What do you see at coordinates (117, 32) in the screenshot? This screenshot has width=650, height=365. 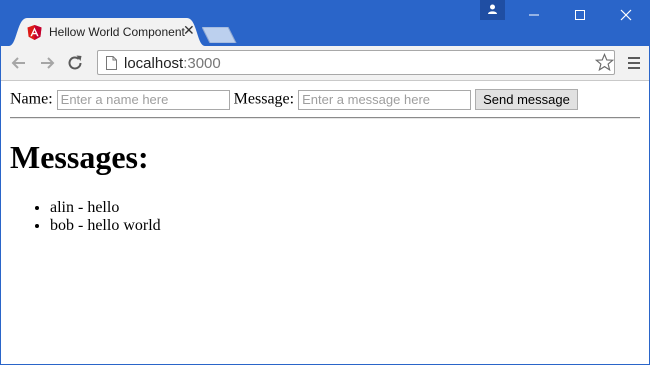 I see `tab-title: Hellow World Component` at bounding box center [117, 32].